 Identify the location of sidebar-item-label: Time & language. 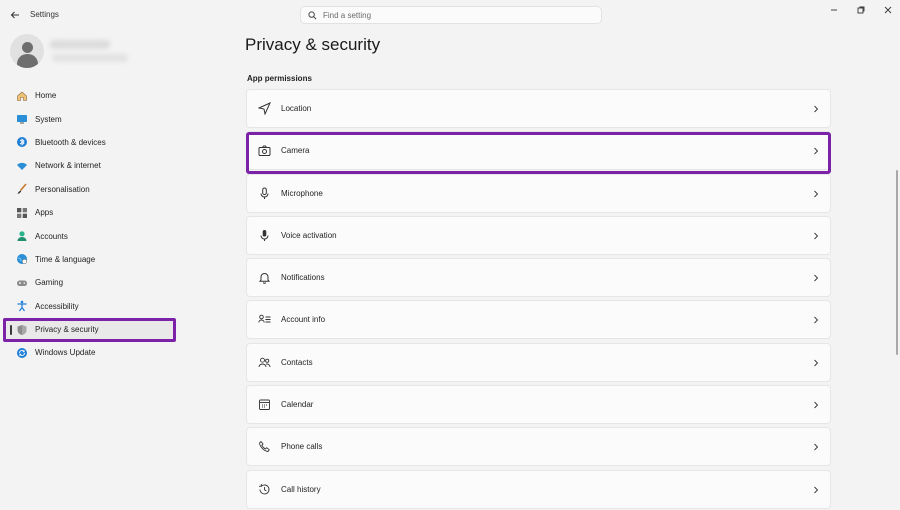
(65, 259).